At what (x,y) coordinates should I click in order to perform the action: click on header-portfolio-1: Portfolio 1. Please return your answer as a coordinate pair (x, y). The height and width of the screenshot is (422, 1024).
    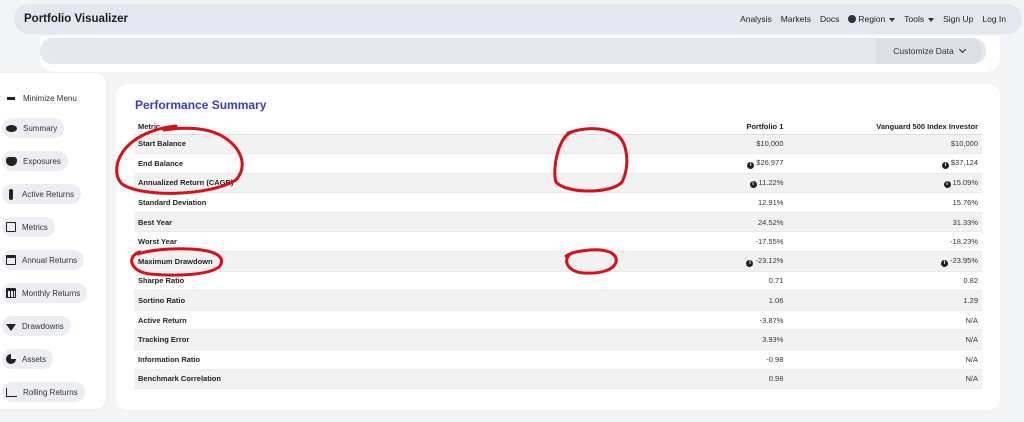
    Looking at the image, I should click on (552, 127).